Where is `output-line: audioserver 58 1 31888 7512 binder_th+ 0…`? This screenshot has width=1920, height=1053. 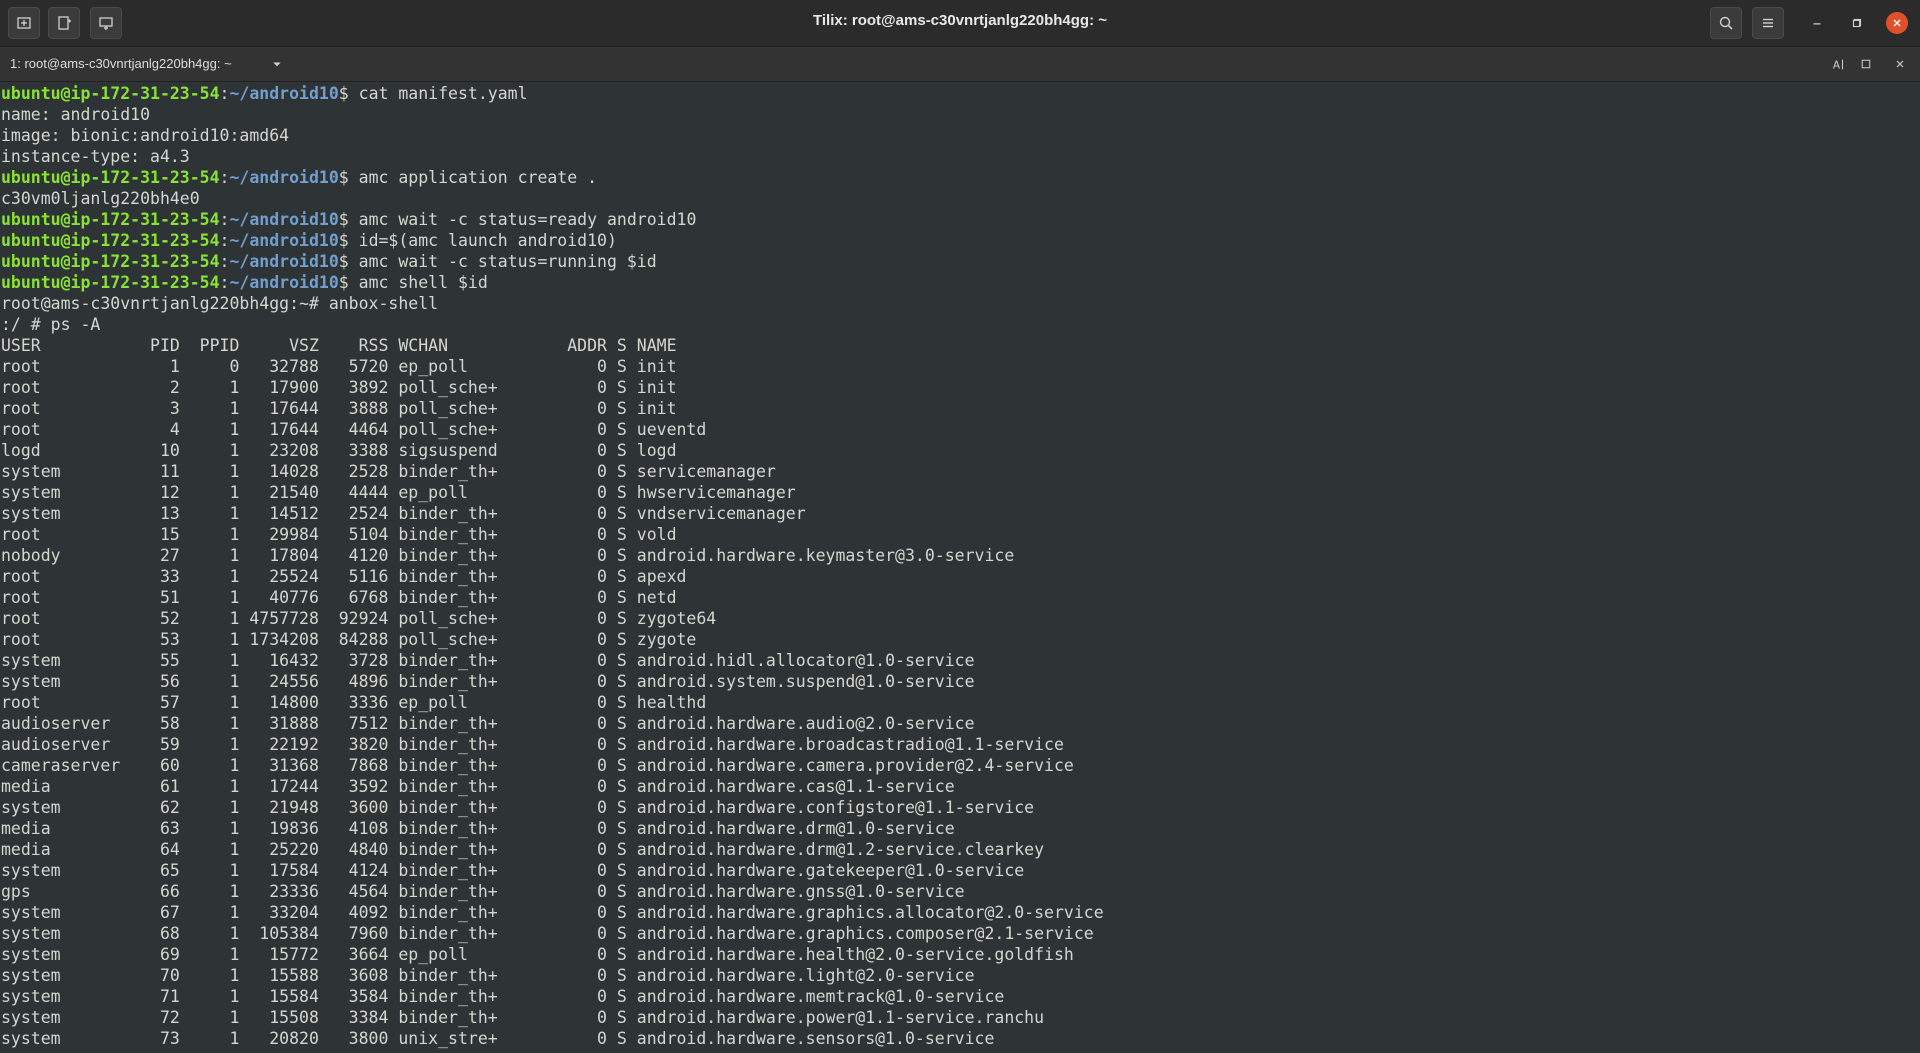
output-line: audioserver 58 1 31888 7512 binder_th+ 0… is located at coordinates (488, 723).